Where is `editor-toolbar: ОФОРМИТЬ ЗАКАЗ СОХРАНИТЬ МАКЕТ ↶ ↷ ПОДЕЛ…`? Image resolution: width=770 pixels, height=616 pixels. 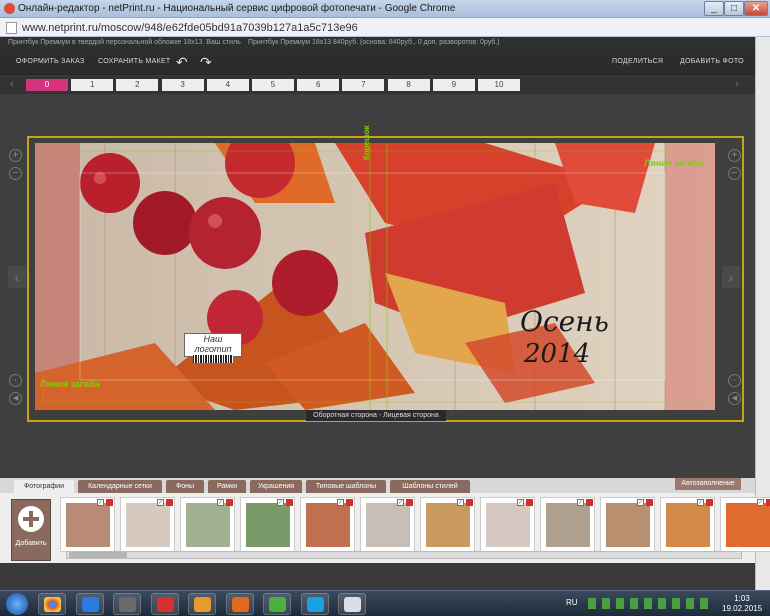
editor-toolbar: ОФОРМИТЬ ЗАКАЗ СОХРАНИТЬ МАКЕТ ↶ ↷ ПОДЕЛ… is located at coordinates (377, 82).